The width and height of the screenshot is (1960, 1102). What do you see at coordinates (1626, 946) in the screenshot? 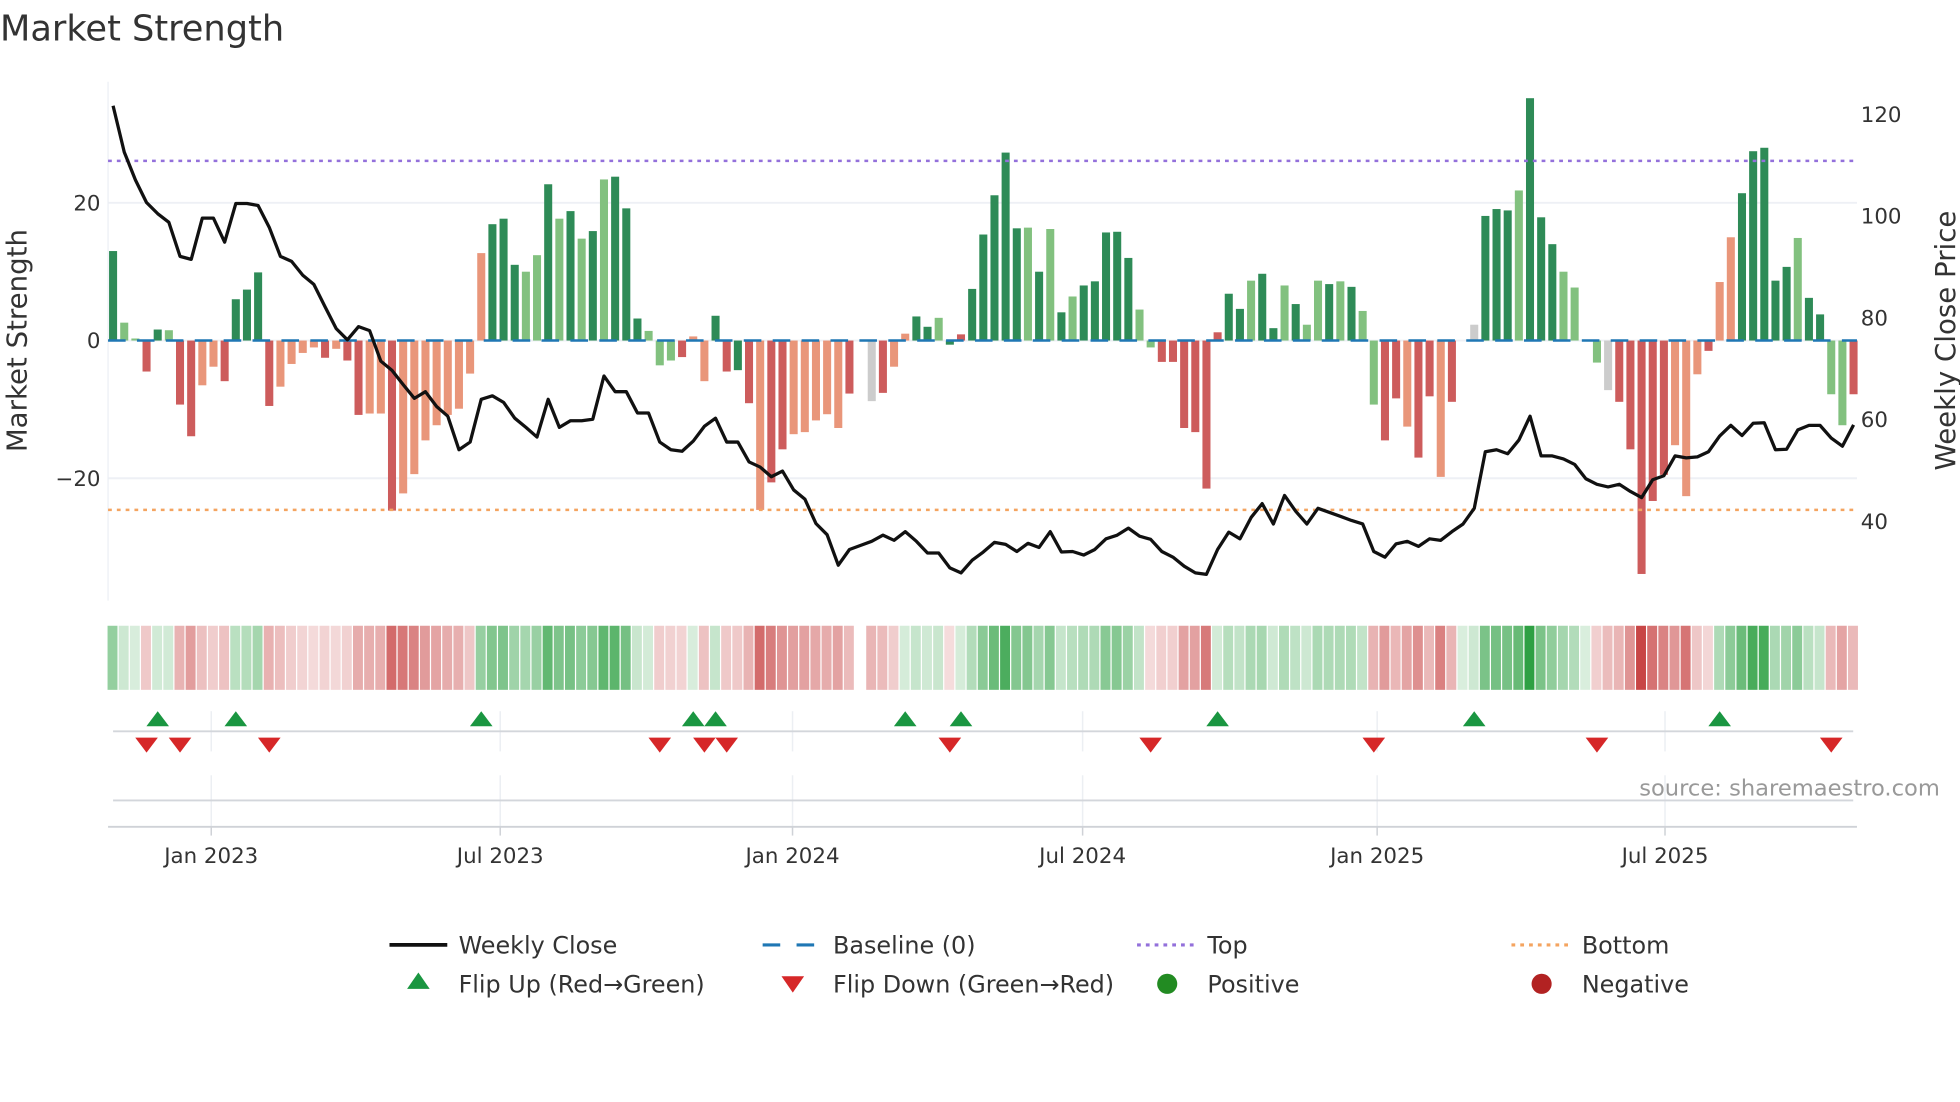
I see `legend-bottom: Bottom` at bounding box center [1626, 946].